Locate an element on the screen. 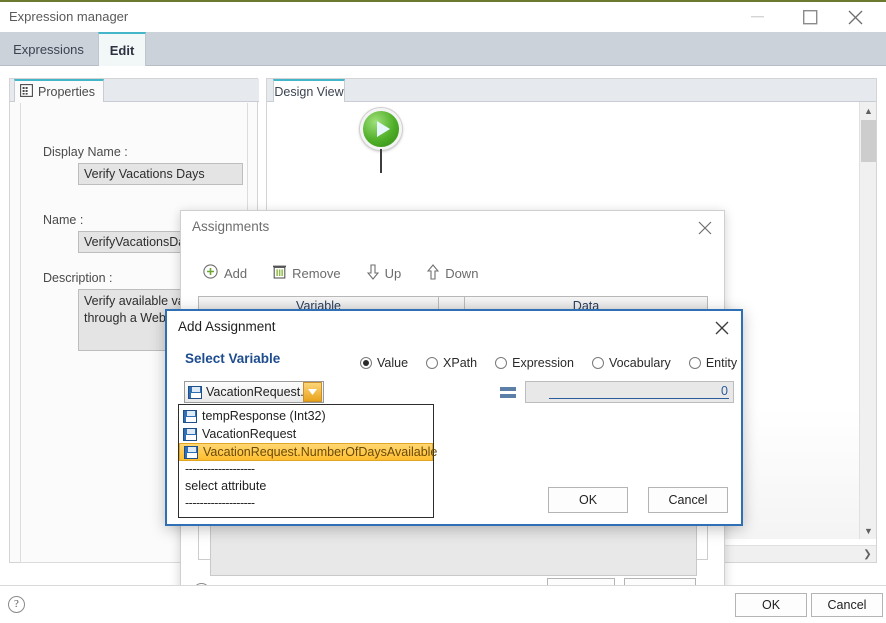 The height and width of the screenshot is (623, 886). down-button: Down is located at coordinates (453, 273).